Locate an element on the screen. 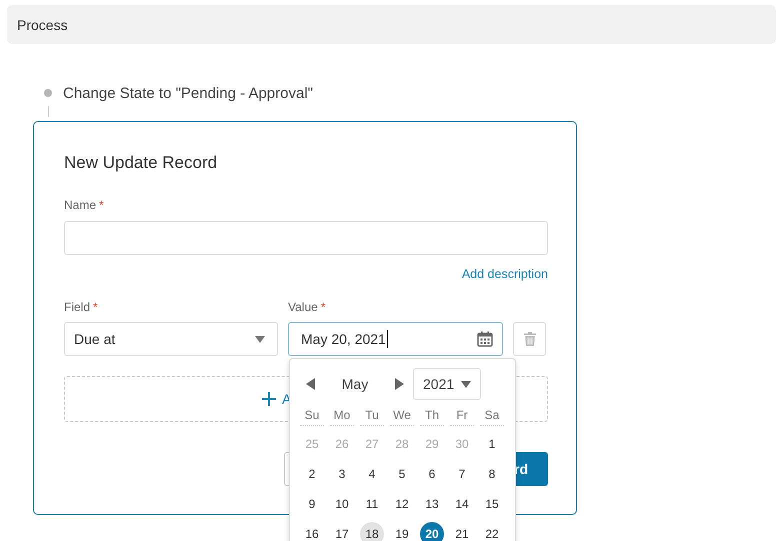 This screenshot has width=781, height=541. calendar-day: 19 is located at coordinates (402, 531).